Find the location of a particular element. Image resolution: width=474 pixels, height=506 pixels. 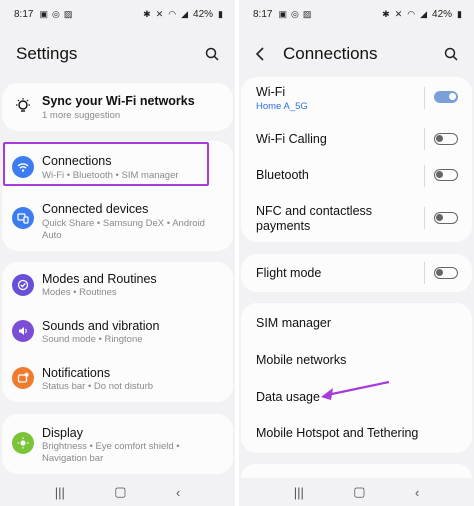

sim-manager-row: SIM manager is located at coordinates (356, 321).